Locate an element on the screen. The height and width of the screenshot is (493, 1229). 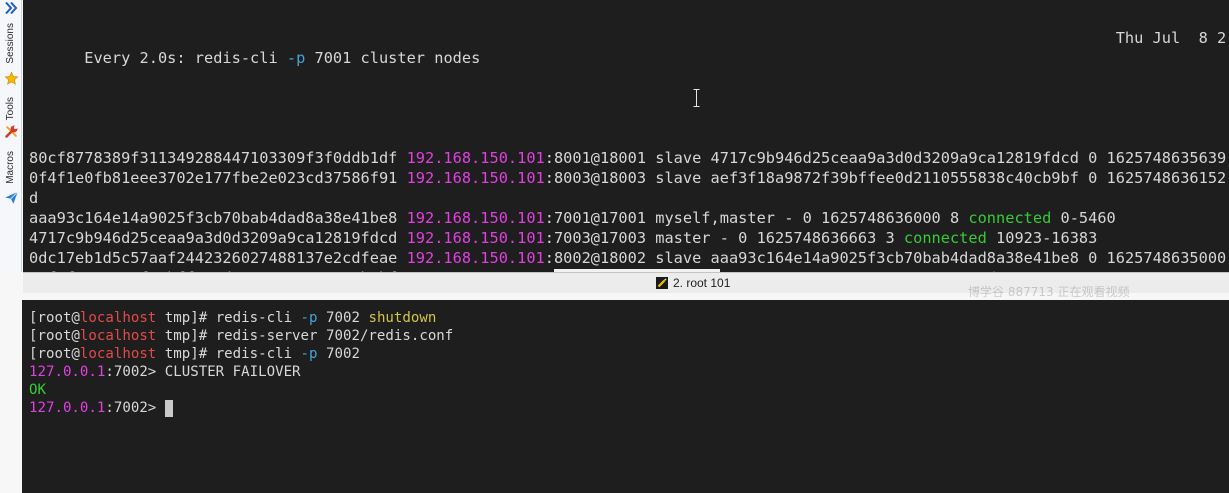
terminal-session-icon is located at coordinates (662, 283).